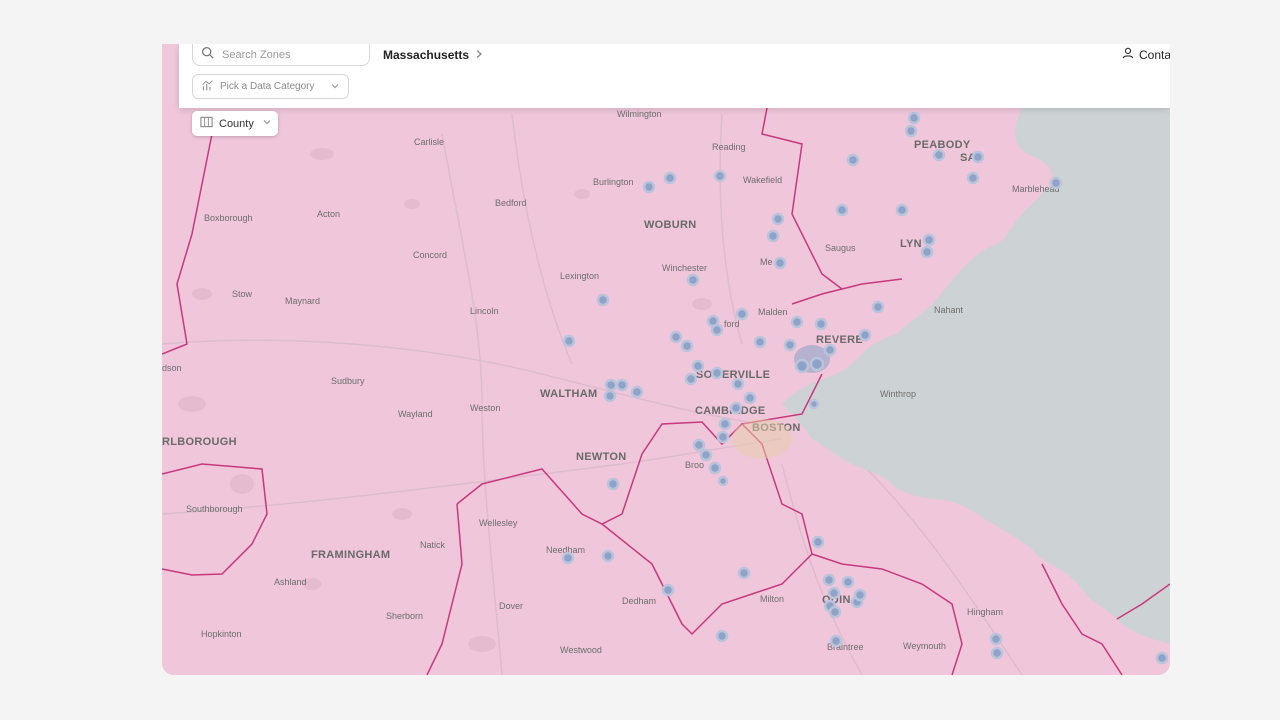  What do you see at coordinates (911, 244) in the screenshot?
I see `city-label: LYN` at bounding box center [911, 244].